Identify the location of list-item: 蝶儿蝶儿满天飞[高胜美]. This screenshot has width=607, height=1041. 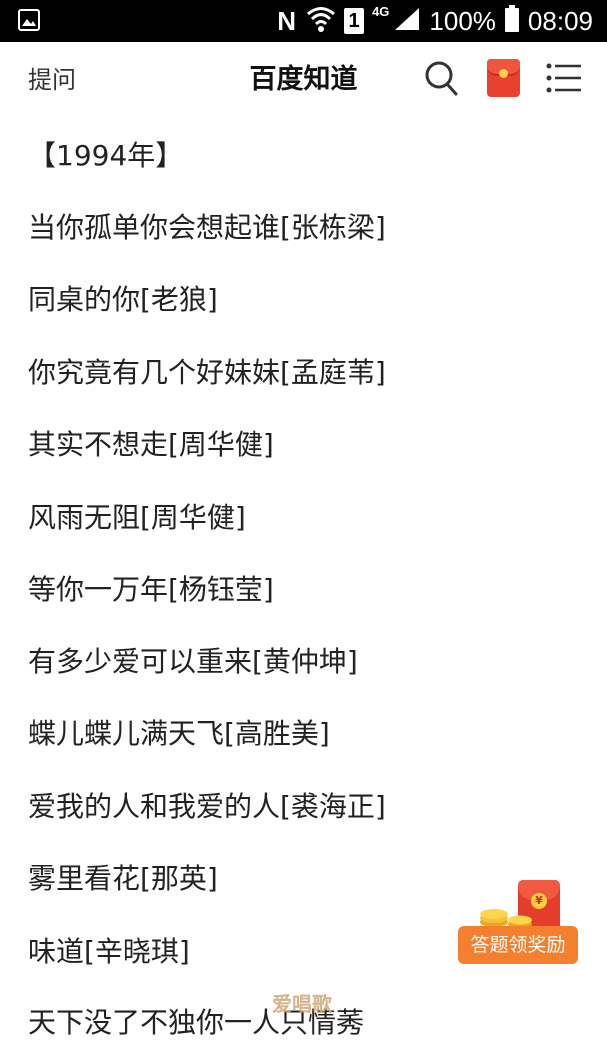
(179, 733).